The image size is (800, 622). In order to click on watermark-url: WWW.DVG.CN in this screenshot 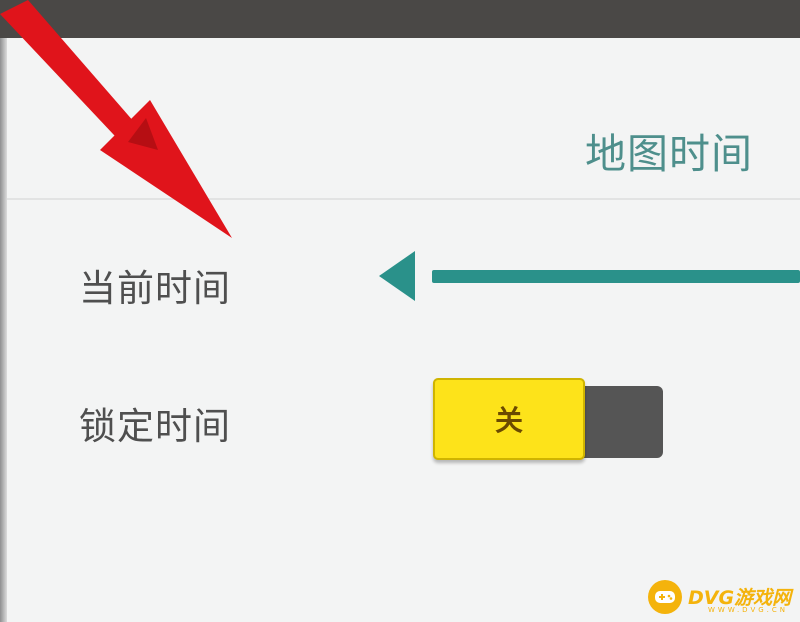, I will do `click(748, 610)`.